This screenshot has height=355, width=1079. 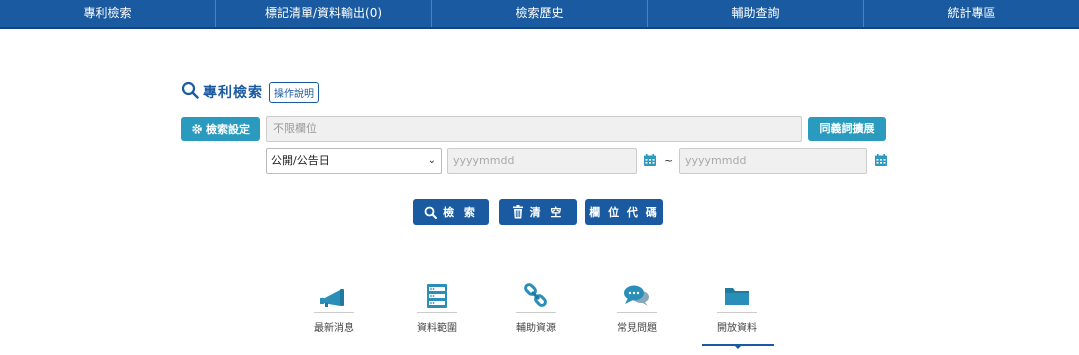 What do you see at coordinates (534, 129) in the screenshot?
I see `main-search-input: 不限欄位` at bounding box center [534, 129].